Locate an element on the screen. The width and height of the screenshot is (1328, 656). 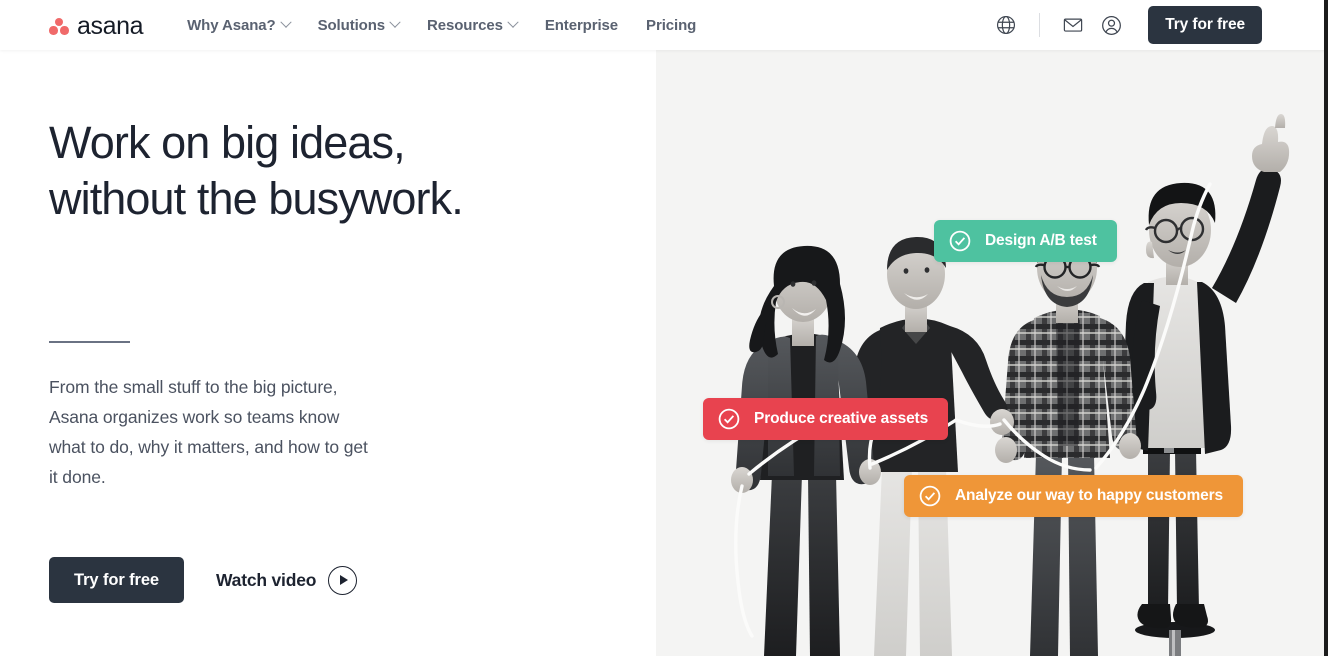
hero-try-for-free-button: Try for free is located at coordinates (116, 580).